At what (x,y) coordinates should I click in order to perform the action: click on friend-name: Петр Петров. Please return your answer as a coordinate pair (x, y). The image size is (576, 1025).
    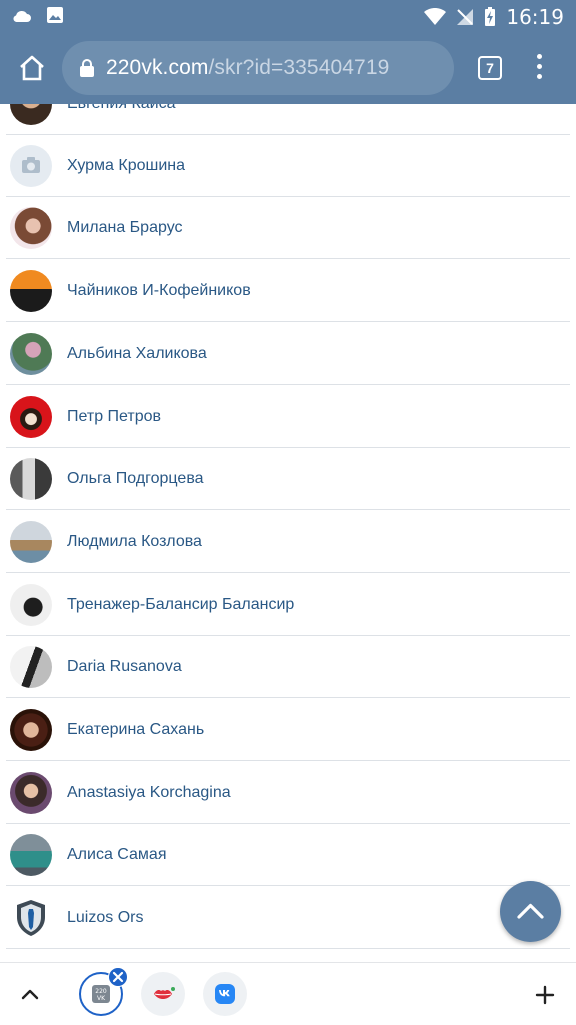
    Looking at the image, I should click on (114, 417).